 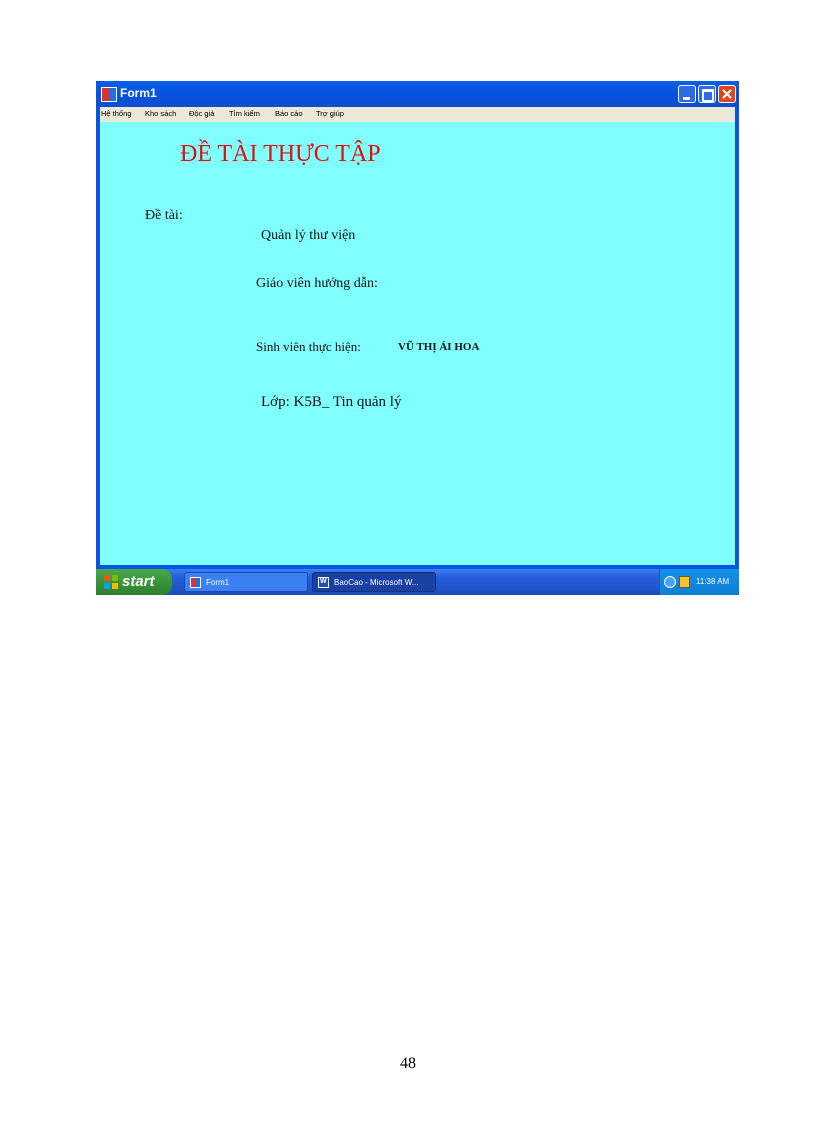 I want to click on tray-app-icon, so click(x=684, y=582).